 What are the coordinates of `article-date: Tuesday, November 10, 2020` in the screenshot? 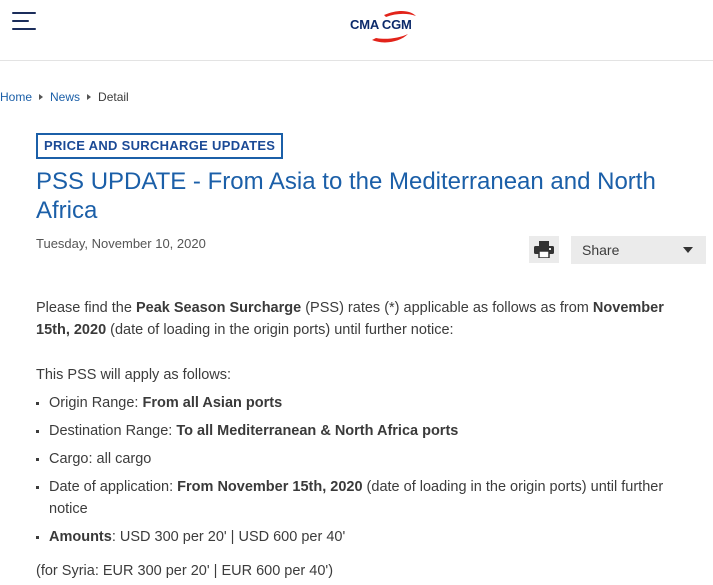 It's located at (121, 243).